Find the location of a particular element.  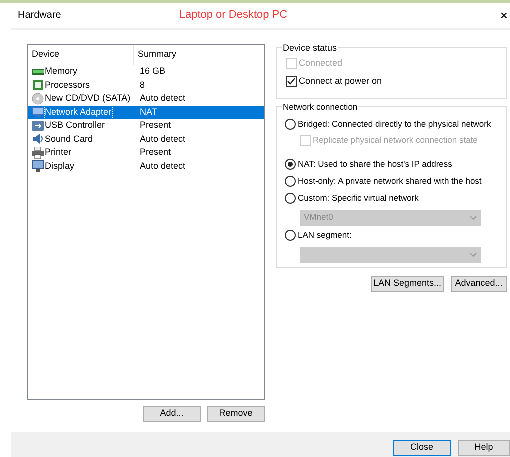

radio-label: LAN segment: is located at coordinates (325, 235).